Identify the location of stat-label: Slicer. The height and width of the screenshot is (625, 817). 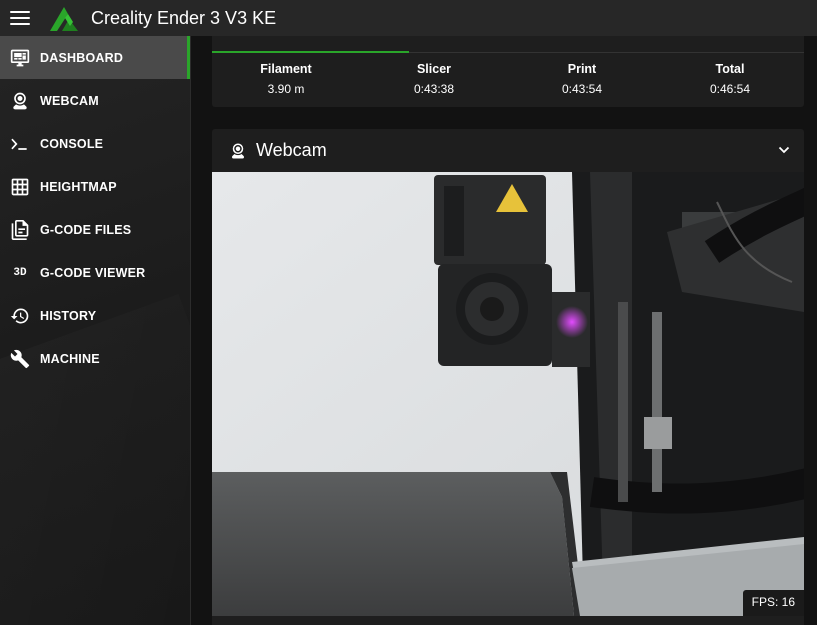
(434, 69).